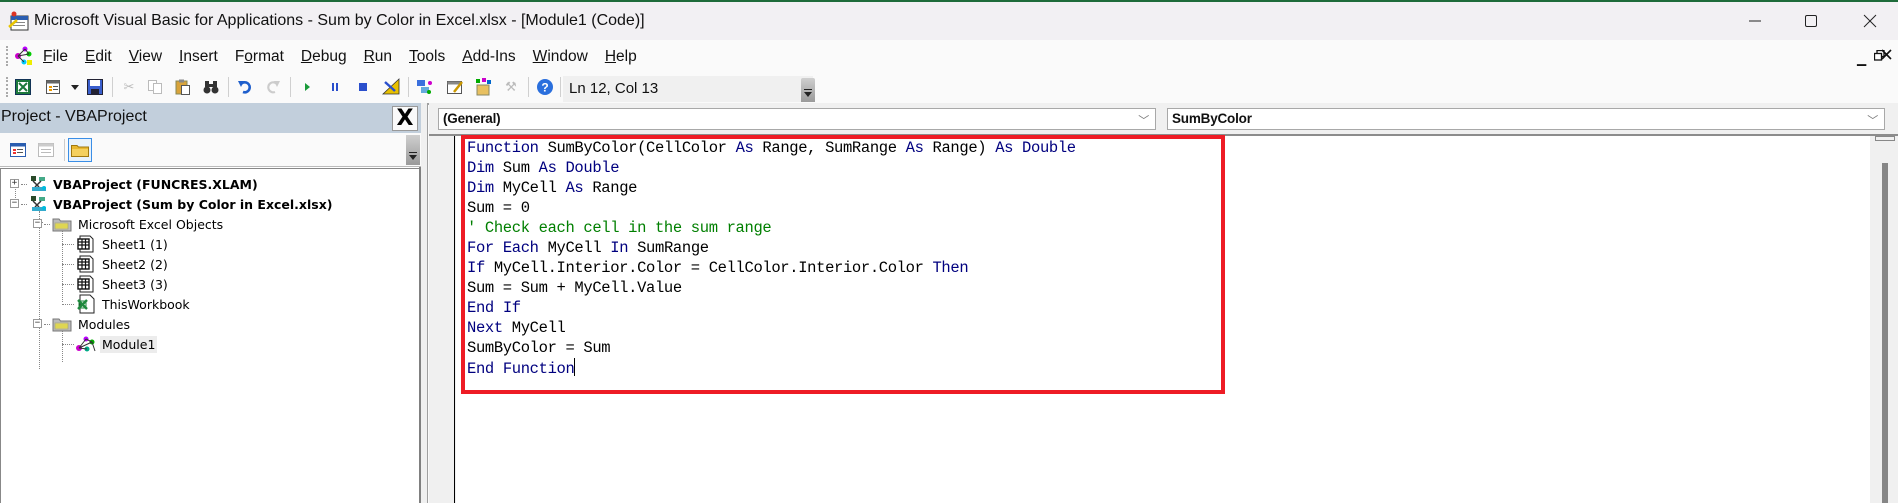 Image resolution: width=1898 pixels, height=503 pixels. What do you see at coordinates (335, 87) in the screenshot?
I see `break-button` at bounding box center [335, 87].